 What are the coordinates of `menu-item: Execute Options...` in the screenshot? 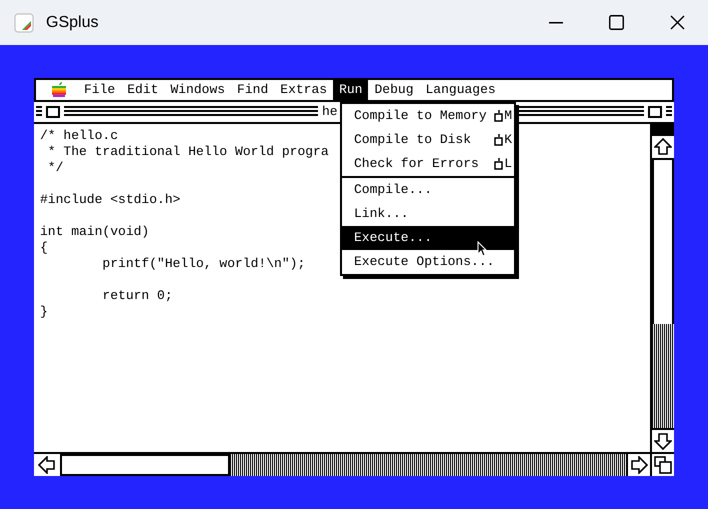 It's located at (428, 262).